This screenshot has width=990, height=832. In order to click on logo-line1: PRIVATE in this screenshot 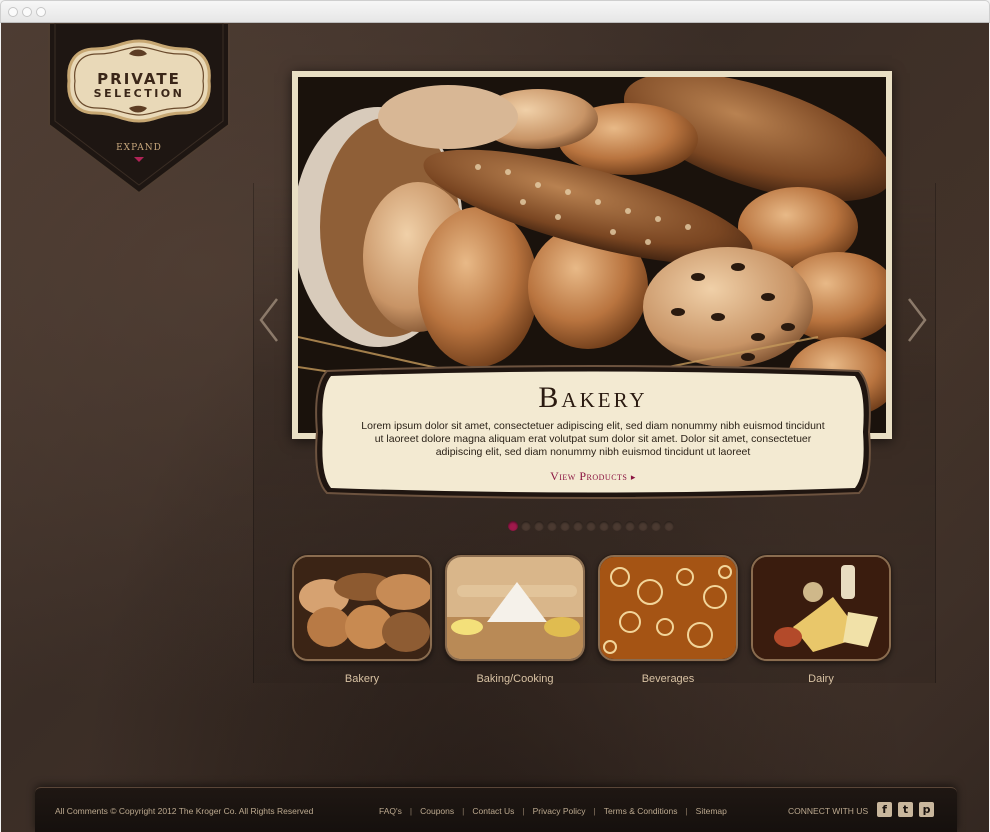, I will do `click(139, 79)`.